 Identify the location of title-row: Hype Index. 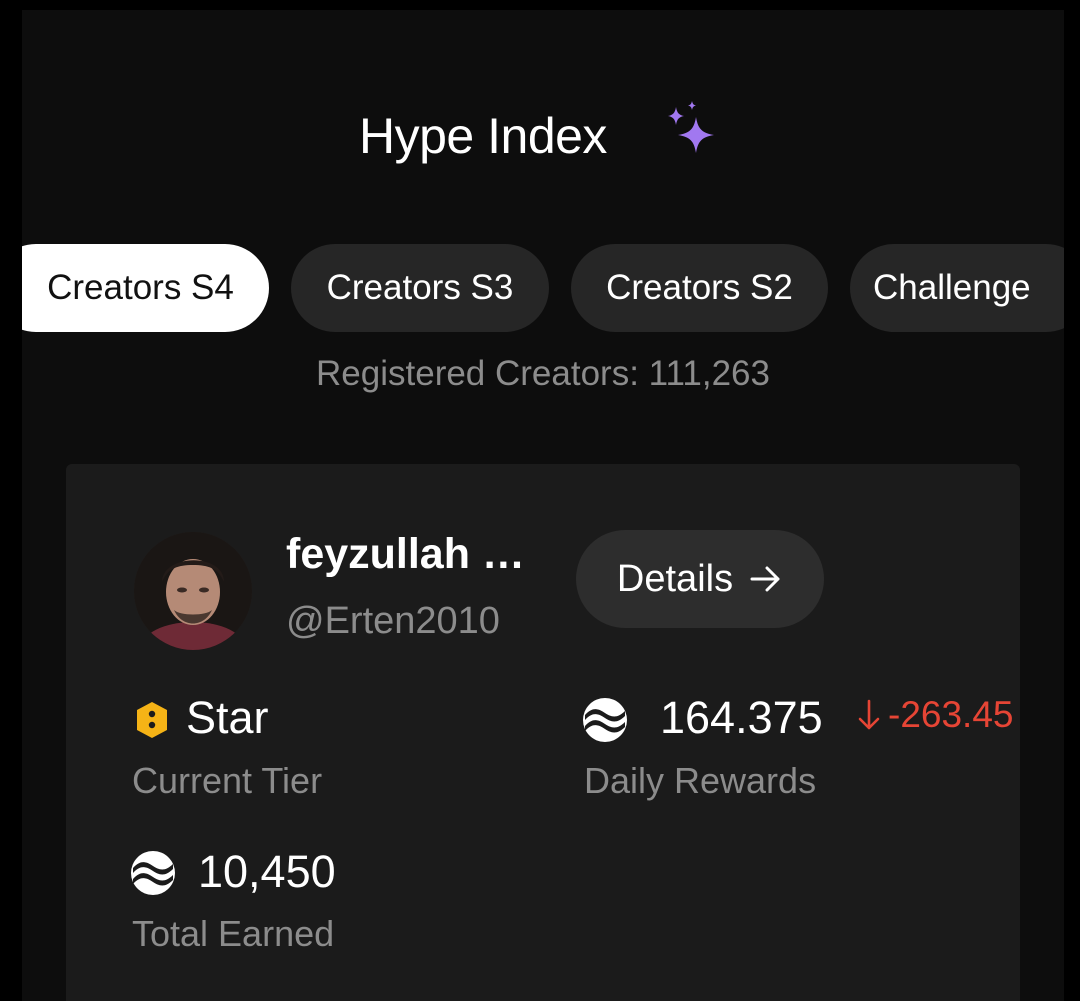
(543, 148).